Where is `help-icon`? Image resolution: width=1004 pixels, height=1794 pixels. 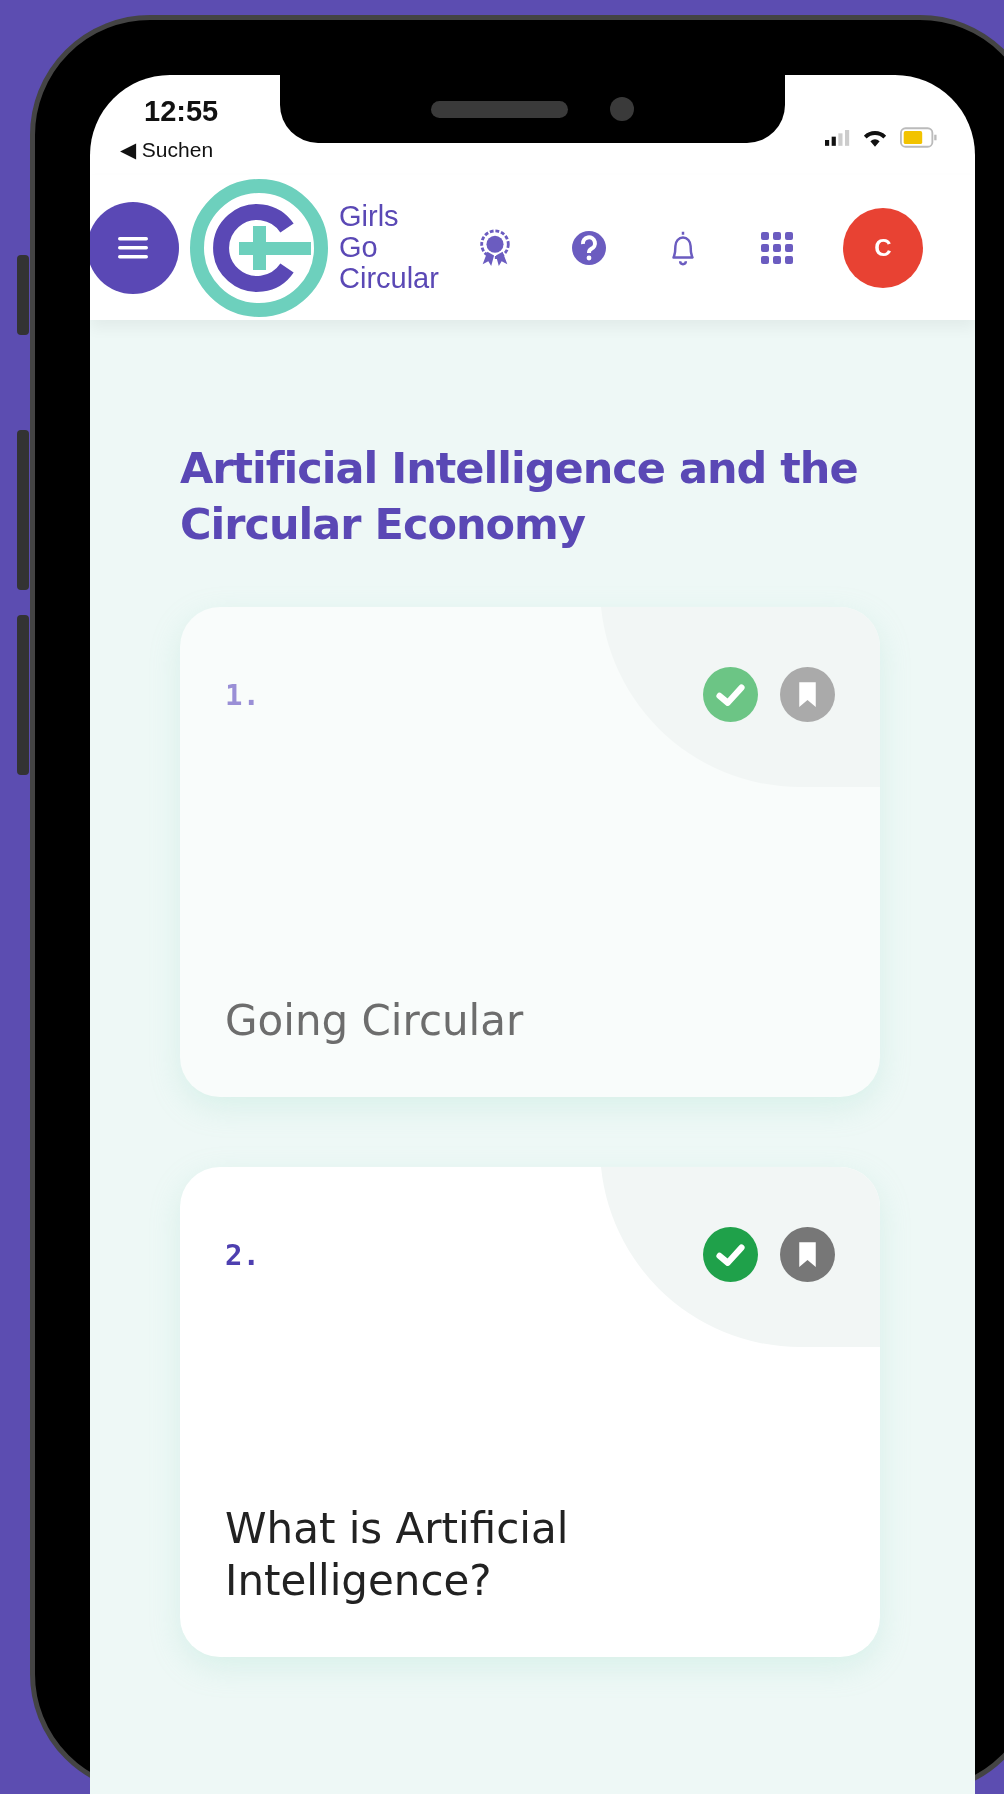 help-icon is located at coordinates (588, 247).